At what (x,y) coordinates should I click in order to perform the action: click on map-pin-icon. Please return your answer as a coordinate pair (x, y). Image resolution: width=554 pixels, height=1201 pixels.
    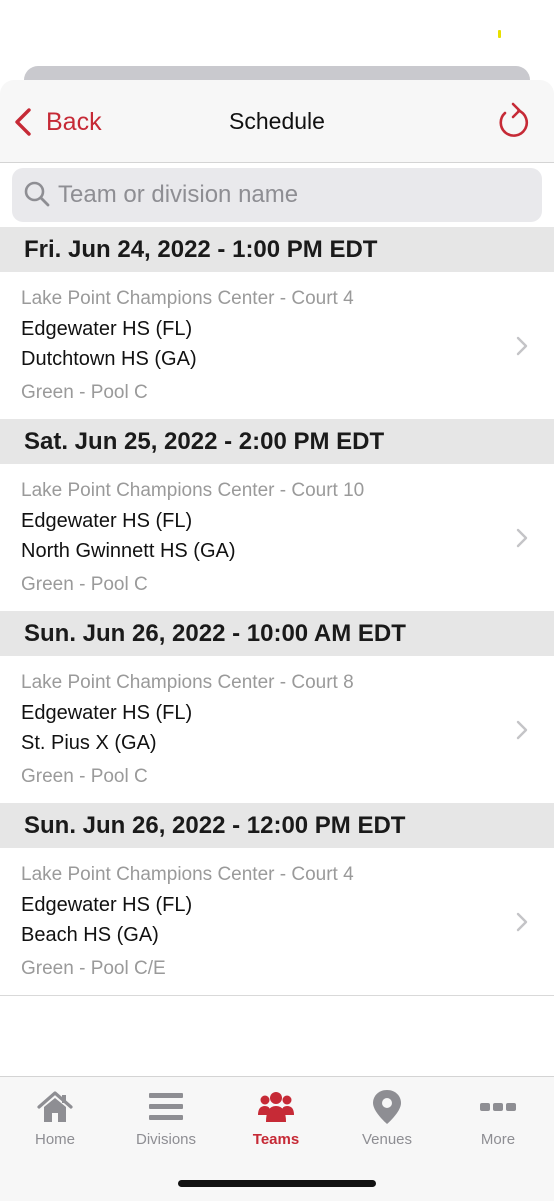
    Looking at the image, I should click on (387, 1107).